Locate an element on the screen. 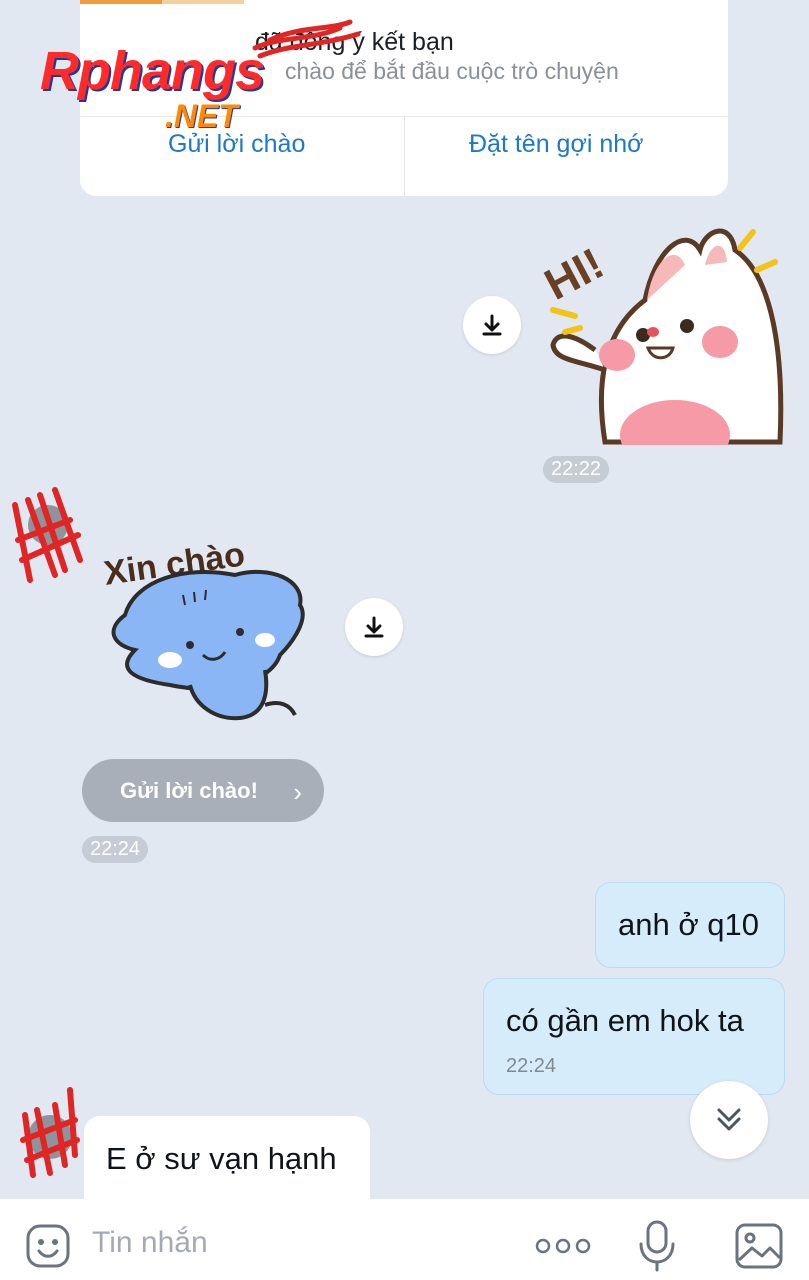 Image resolution: width=809 pixels, height=1280 pixels. send-greeting-button: Gửi lời chào! › is located at coordinates (203, 790).